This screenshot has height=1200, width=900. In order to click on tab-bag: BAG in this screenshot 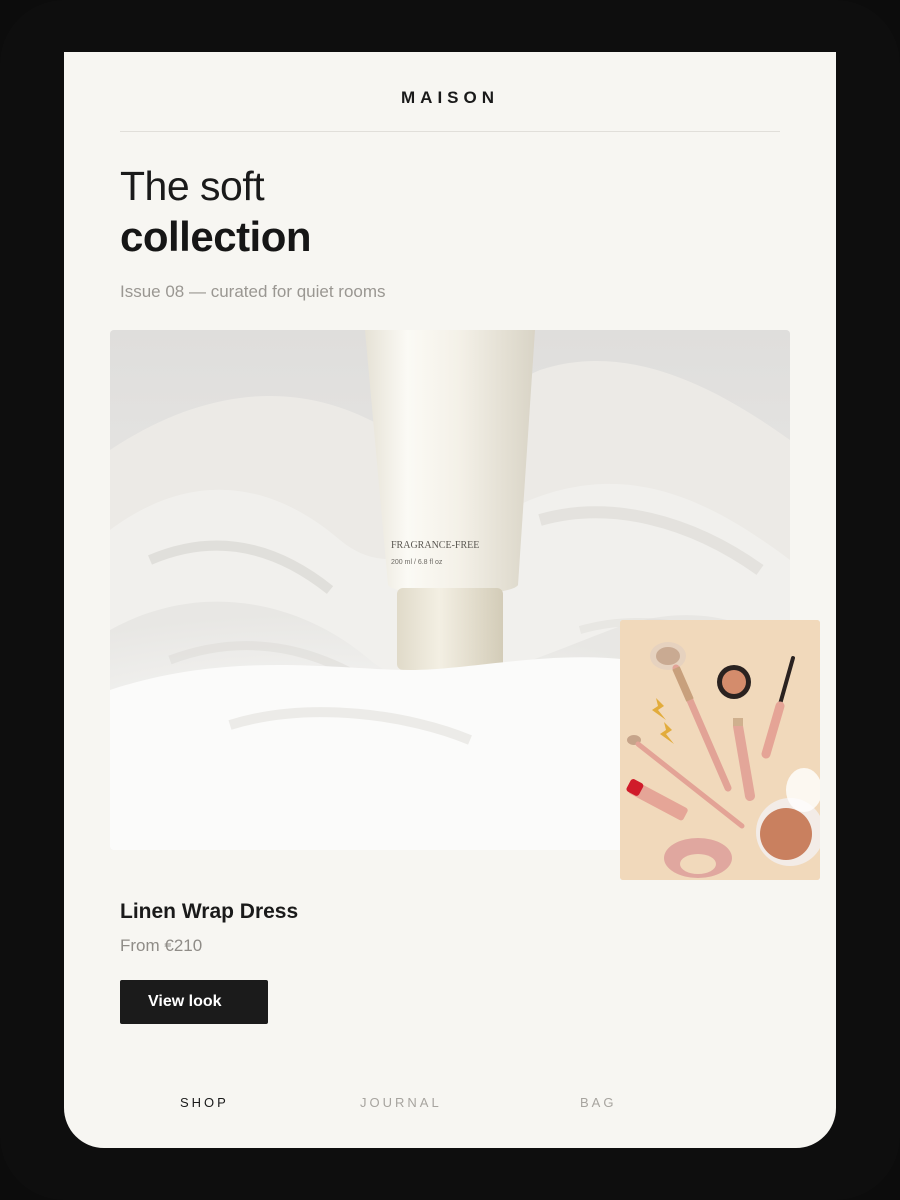, I will do `click(598, 1102)`.